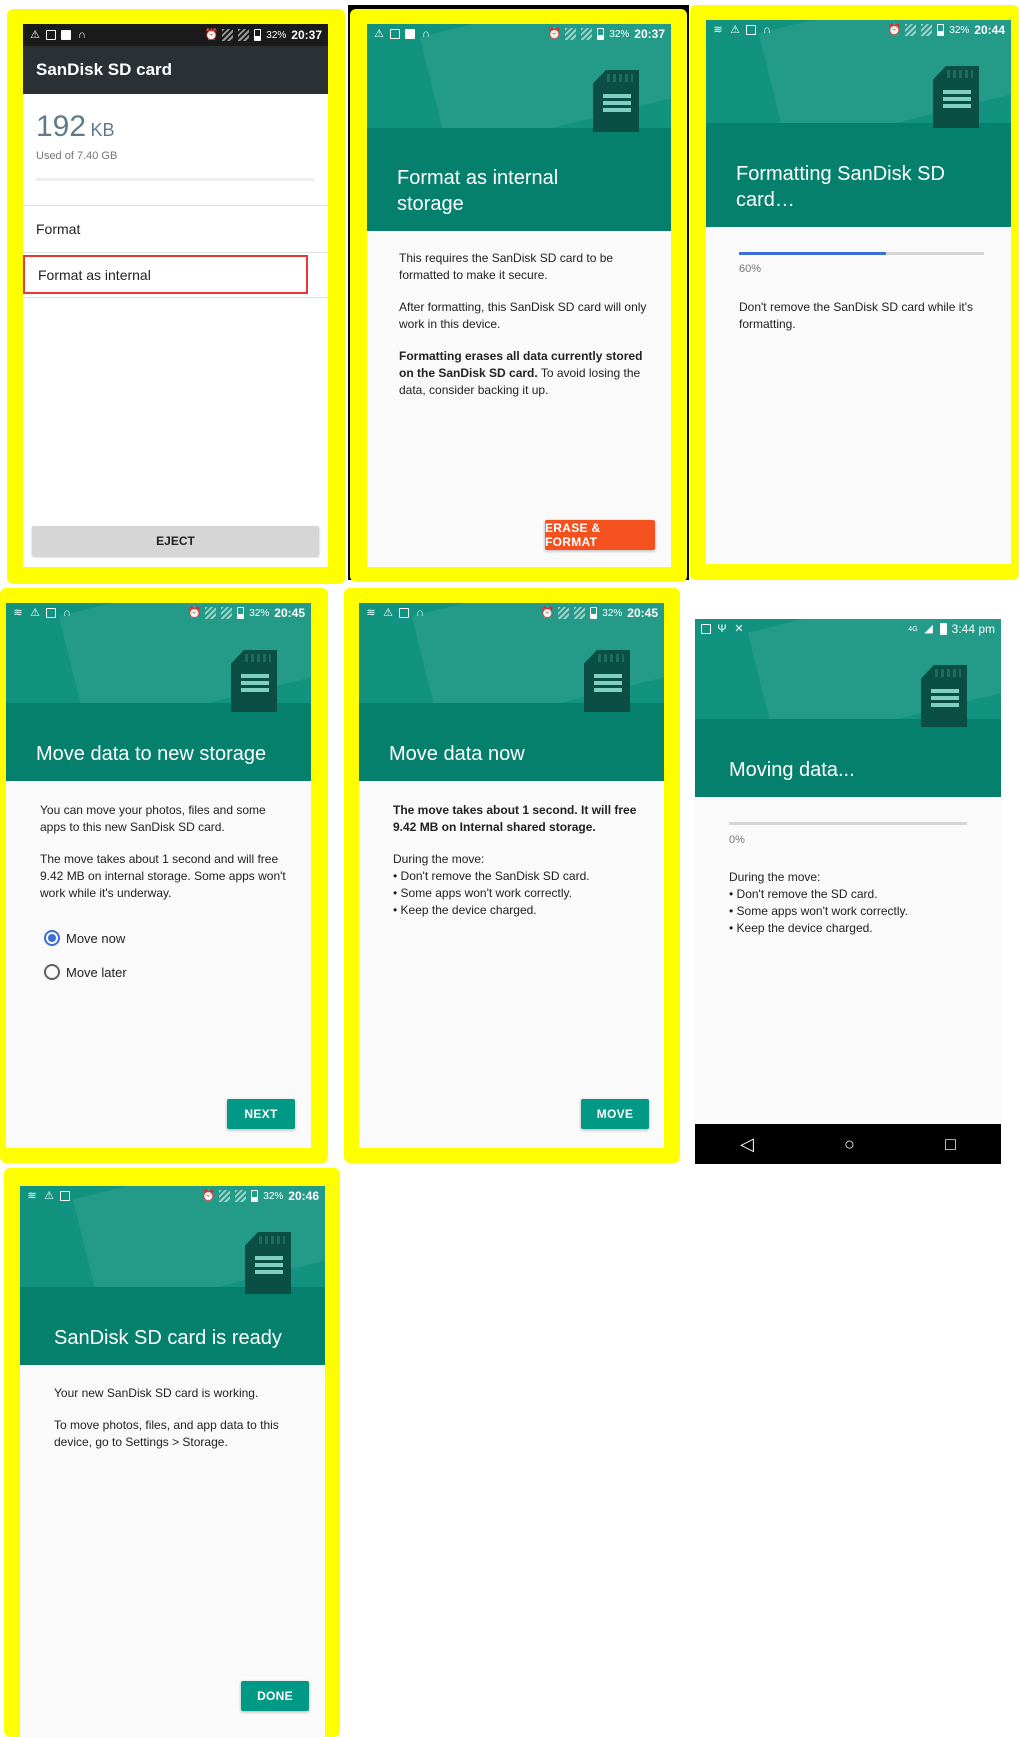  What do you see at coordinates (457, 754) in the screenshot?
I see `page-title: Move data now` at bounding box center [457, 754].